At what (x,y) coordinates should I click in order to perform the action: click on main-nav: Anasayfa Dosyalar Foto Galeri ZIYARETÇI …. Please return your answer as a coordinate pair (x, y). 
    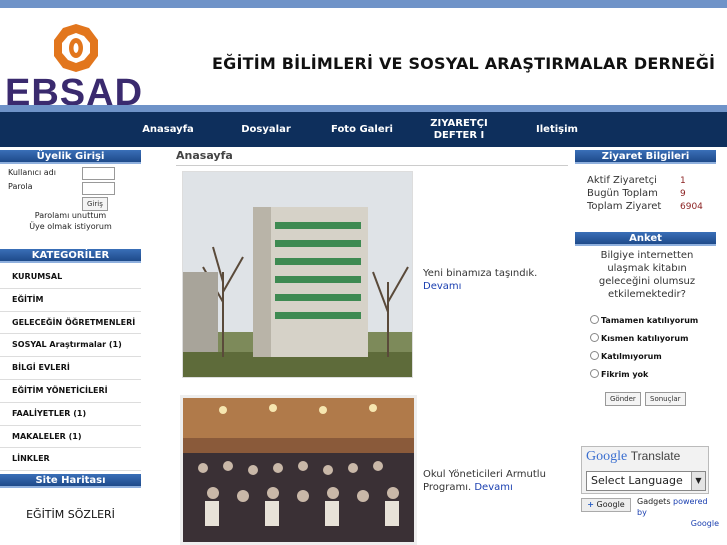
    Looking at the image, I should click on (363, 129).